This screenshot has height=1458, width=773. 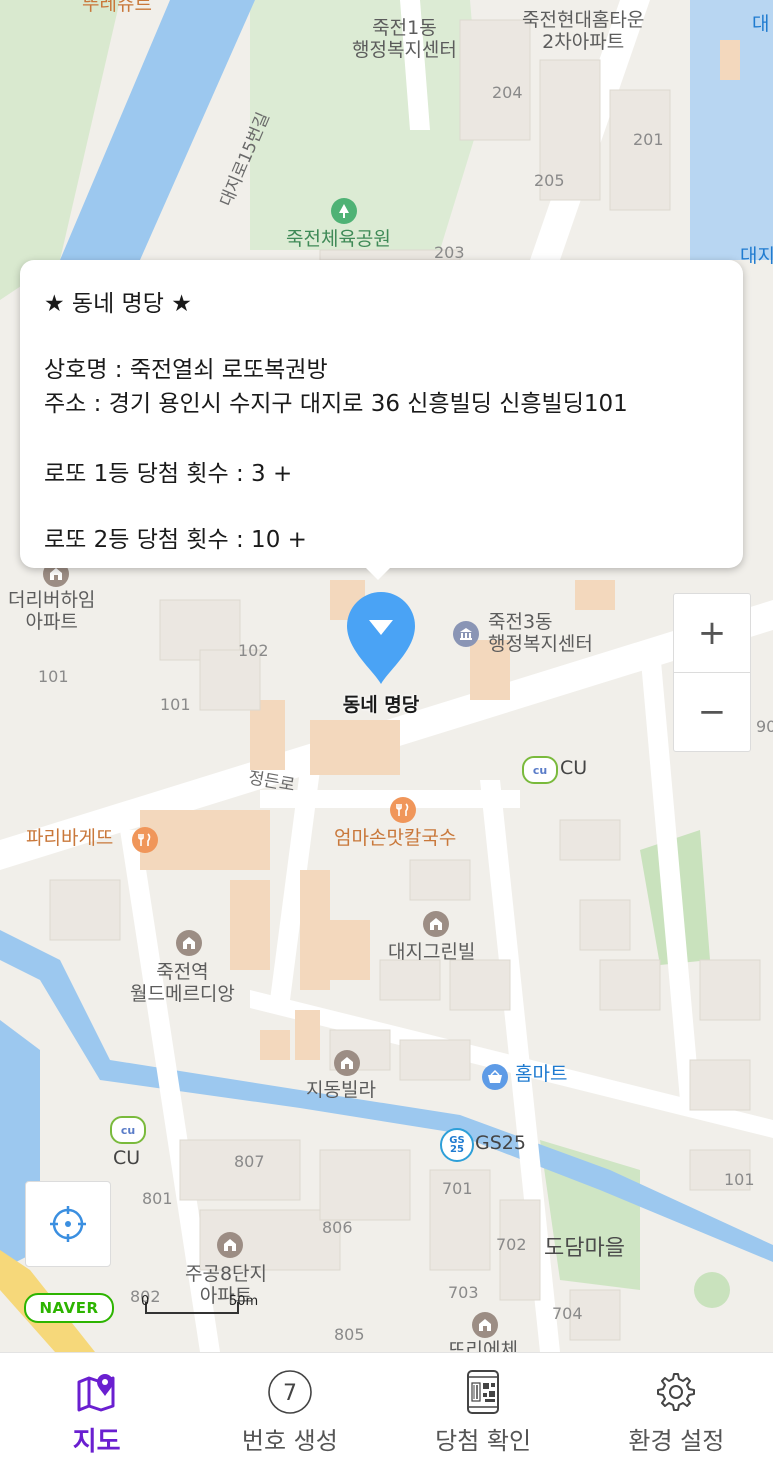 What do you see at coordinates (52, 611) in the screenshot?
I see `map-label-apt-left: 더리버하임 아파트` at bounding box center [52, 611].